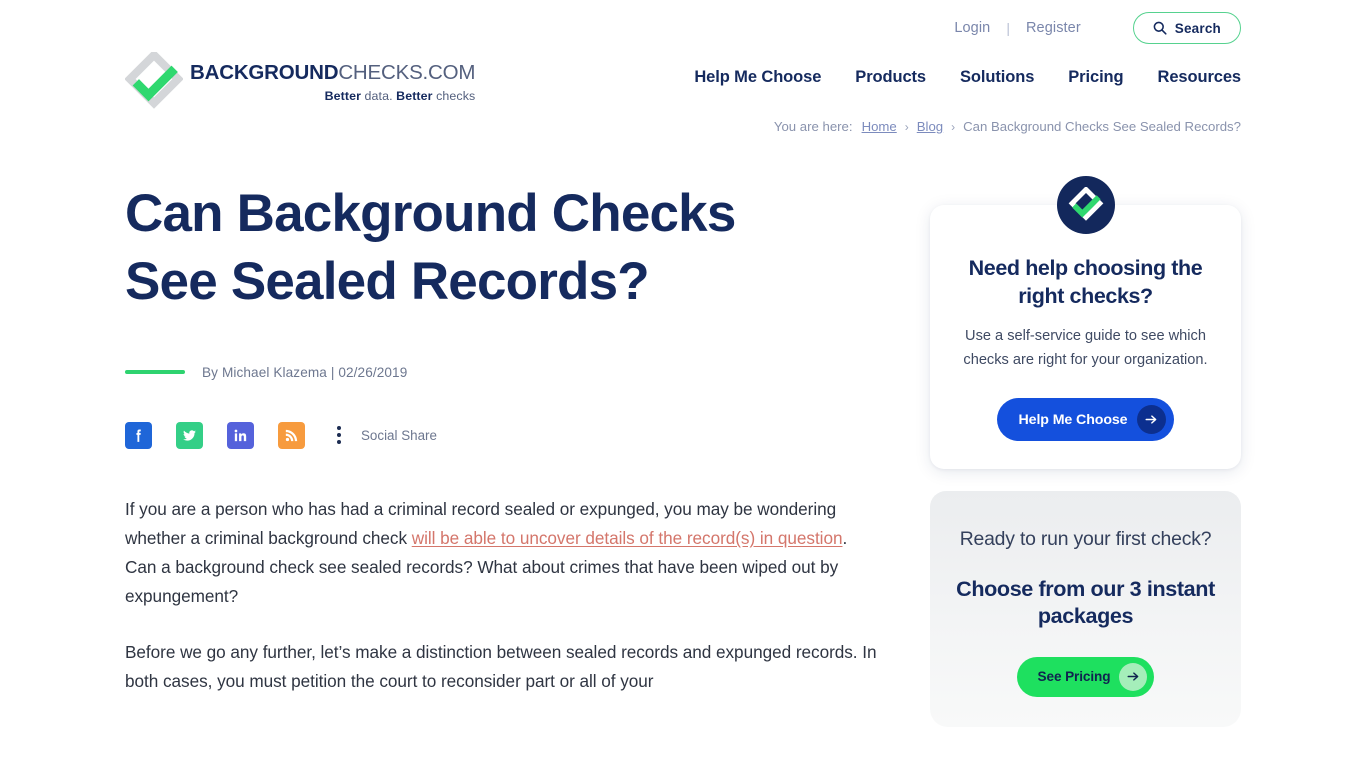 This screenshot has width=1366, height=768. Describe the element at coordinates (1085, 602) in the screenshot. I see `pricing-card-headline: Choose from our 3 instant packages` at that location.